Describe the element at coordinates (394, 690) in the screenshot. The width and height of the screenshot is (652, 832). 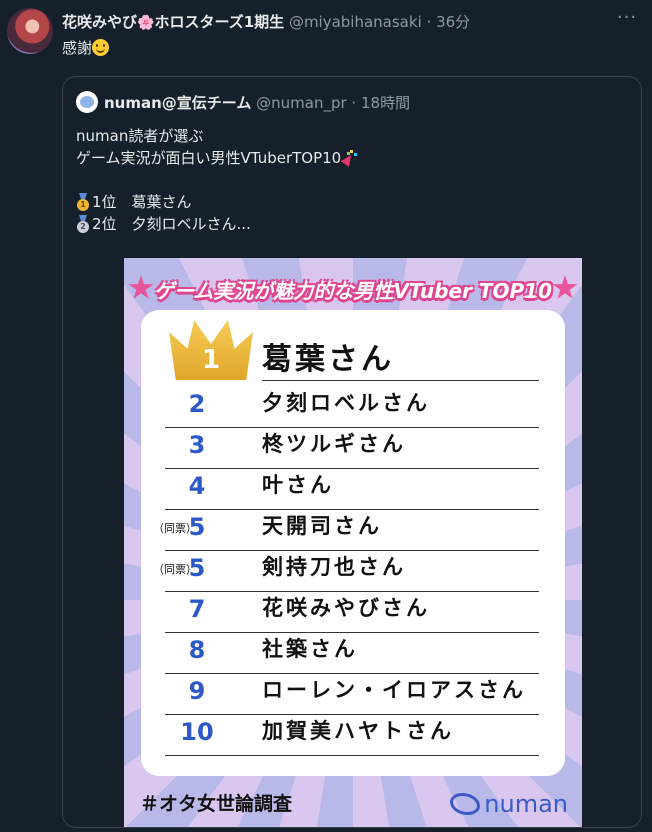
I see `rank-name: ローレン・イロアスさん` at that location.